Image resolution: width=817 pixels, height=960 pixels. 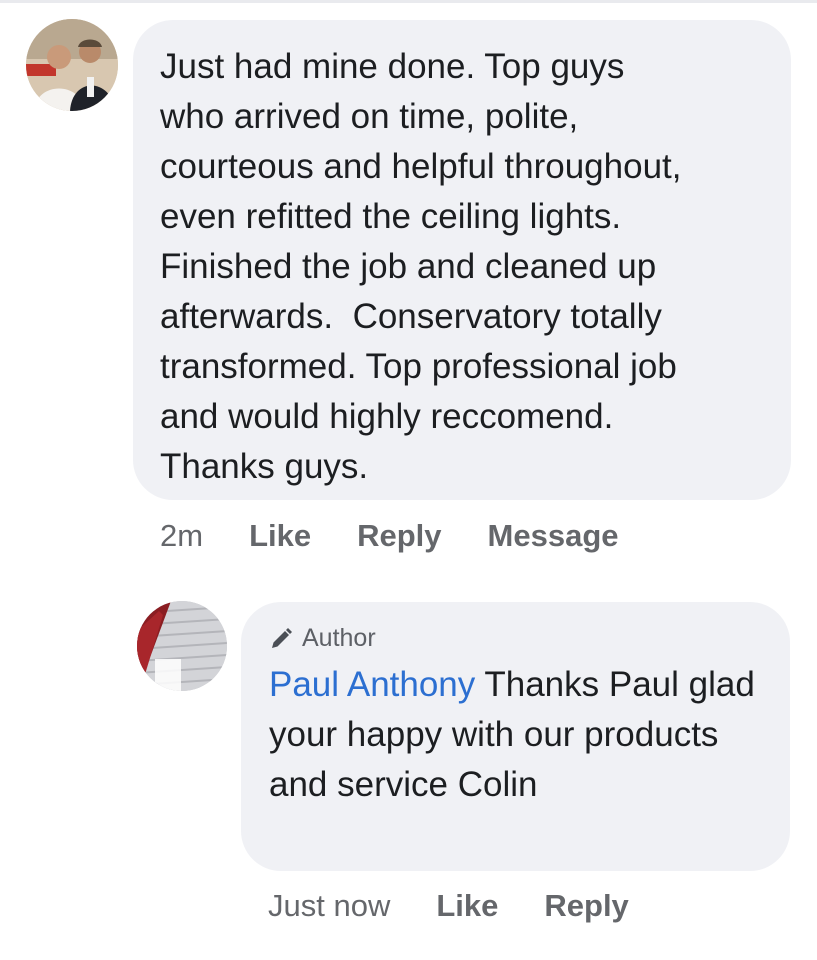 I want to click on pencil-icon, so click(x=282, y=637).